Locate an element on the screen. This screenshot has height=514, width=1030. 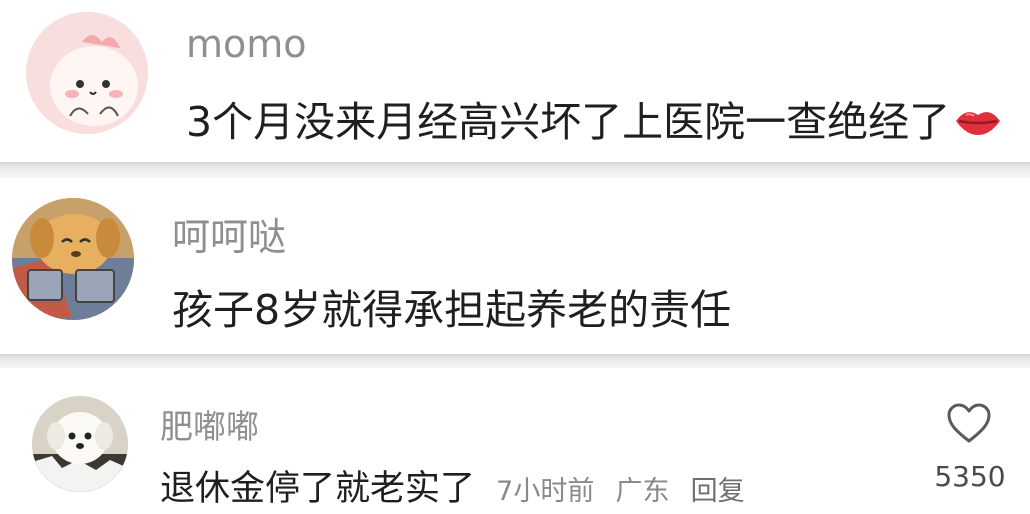
comment-location: 广东 is located at coordinates (642, 491).